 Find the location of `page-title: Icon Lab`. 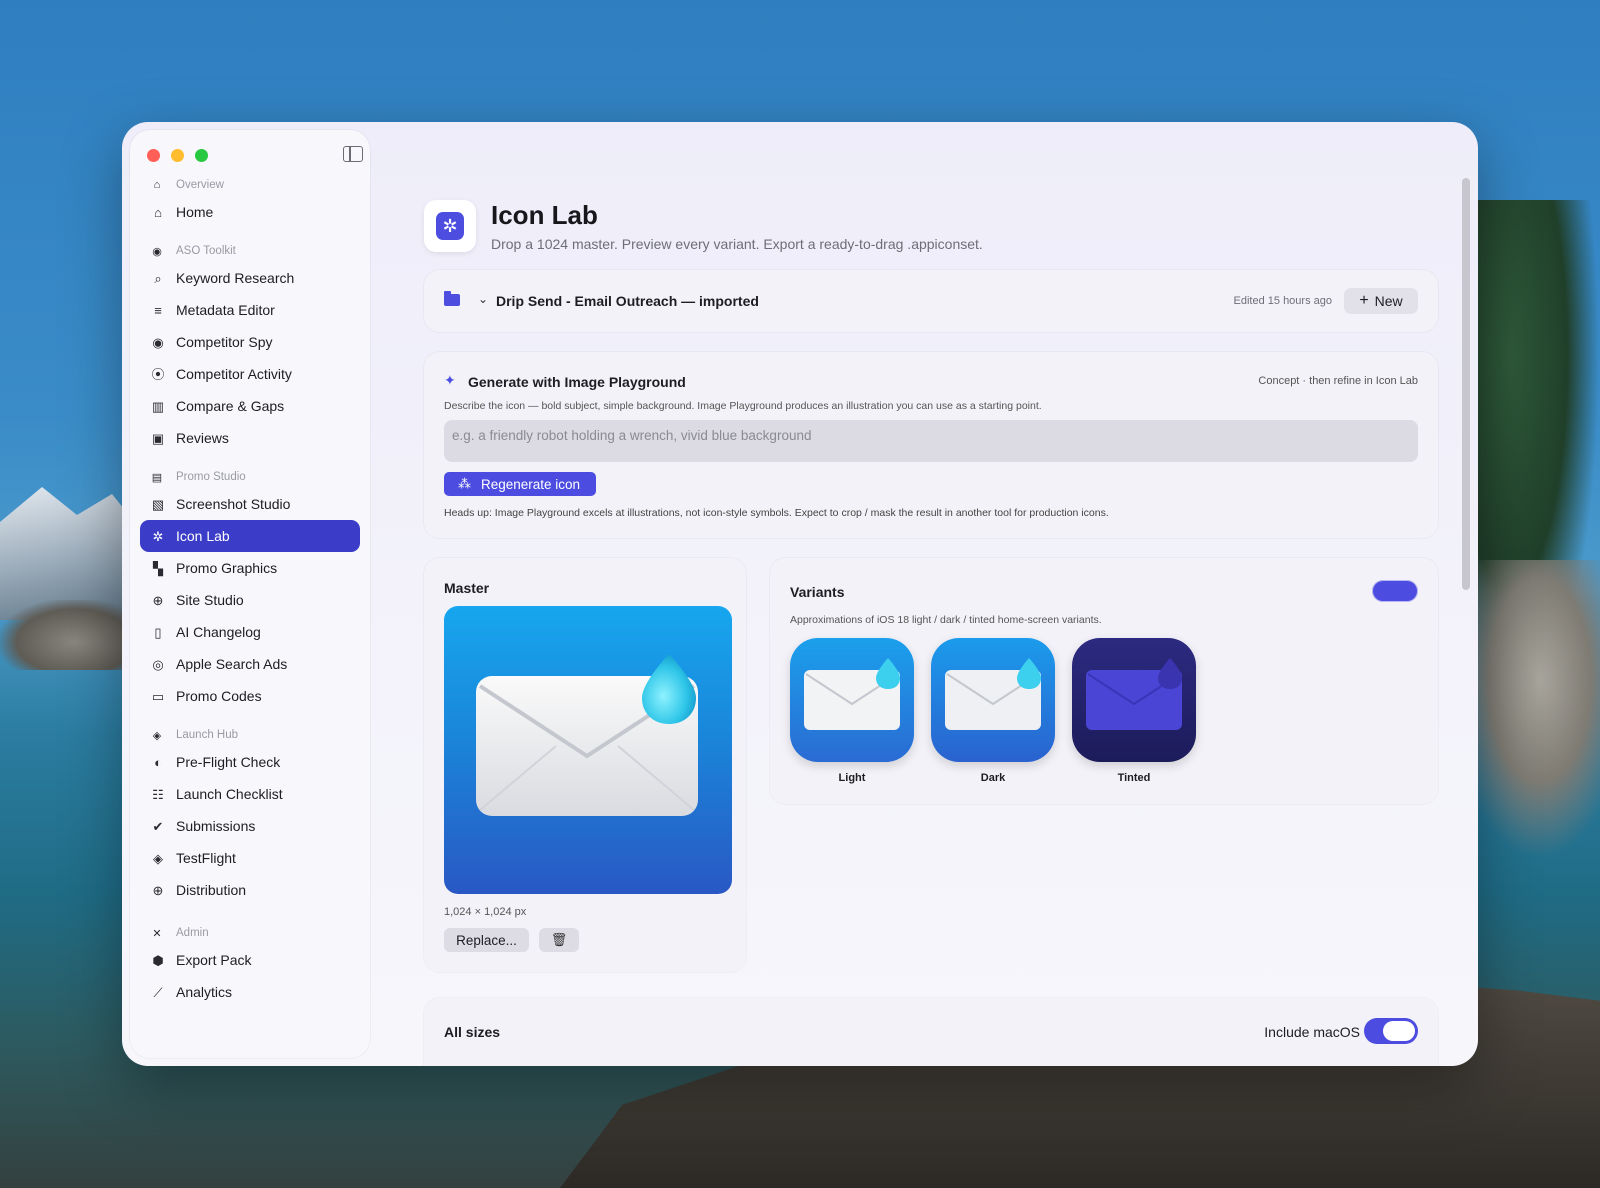

page-title: Icon Lab is located at coordinates (544, 215).